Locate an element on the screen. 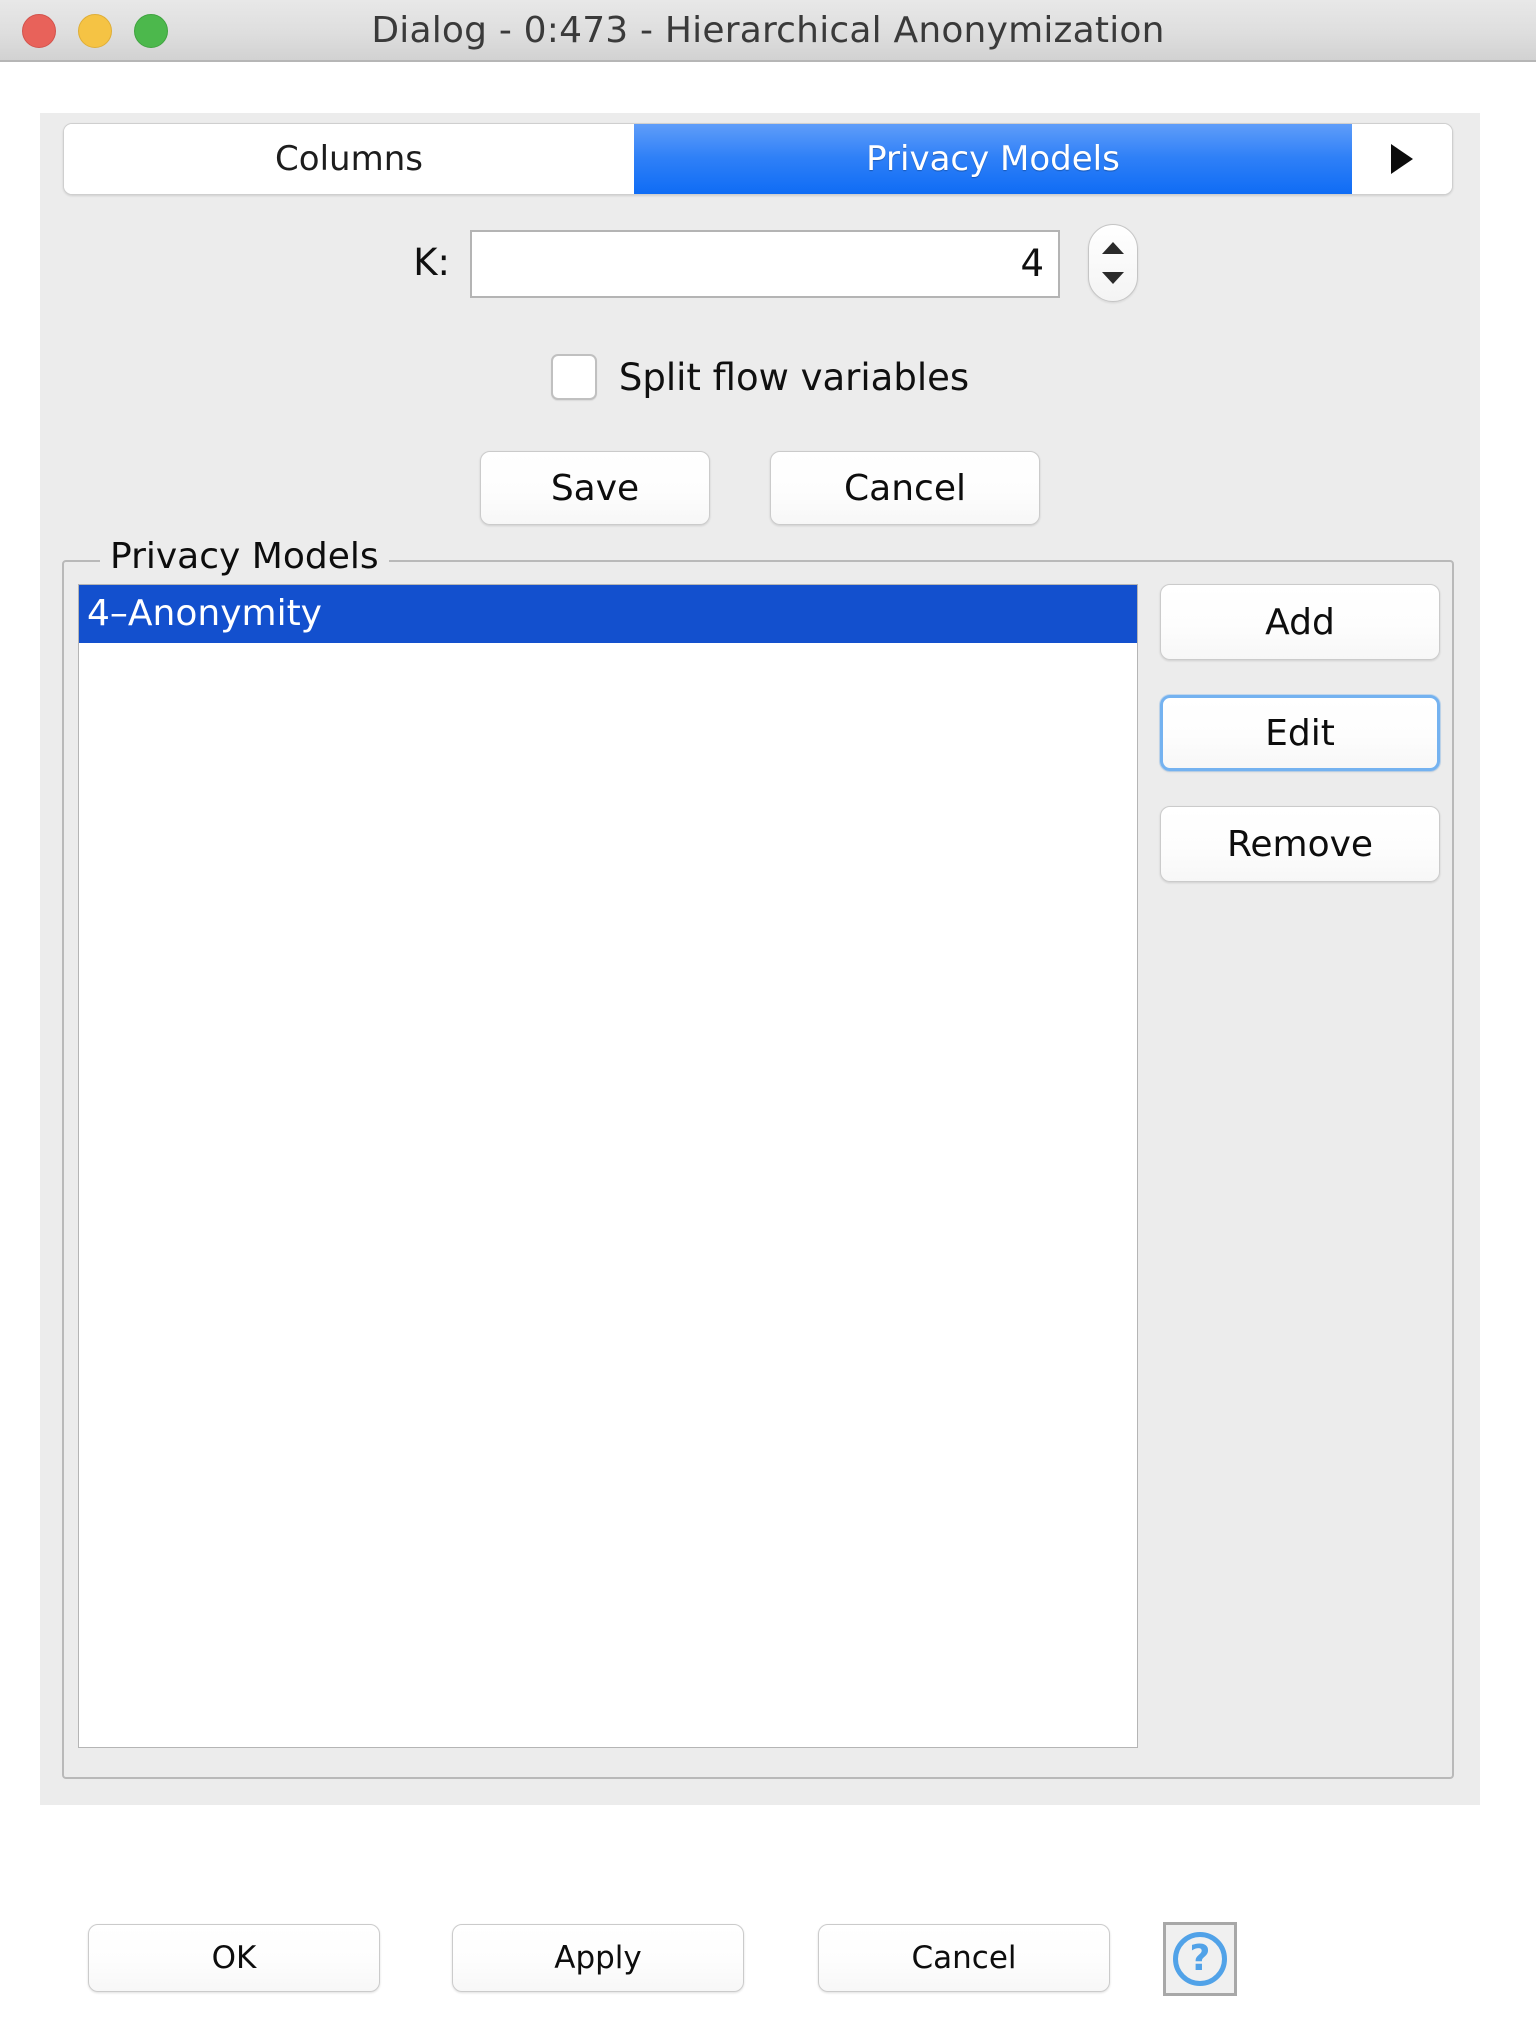  split-flow-variables-row: Split flow variables is located at coordinates (760, 377).